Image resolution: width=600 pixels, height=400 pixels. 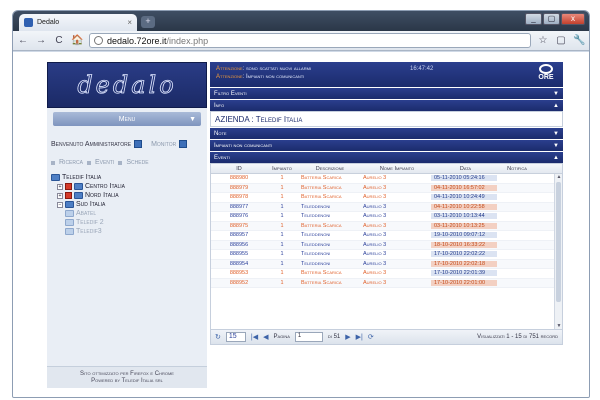 I want to click on tab-ricerca: Ricerca, so click(x=71, y=162).